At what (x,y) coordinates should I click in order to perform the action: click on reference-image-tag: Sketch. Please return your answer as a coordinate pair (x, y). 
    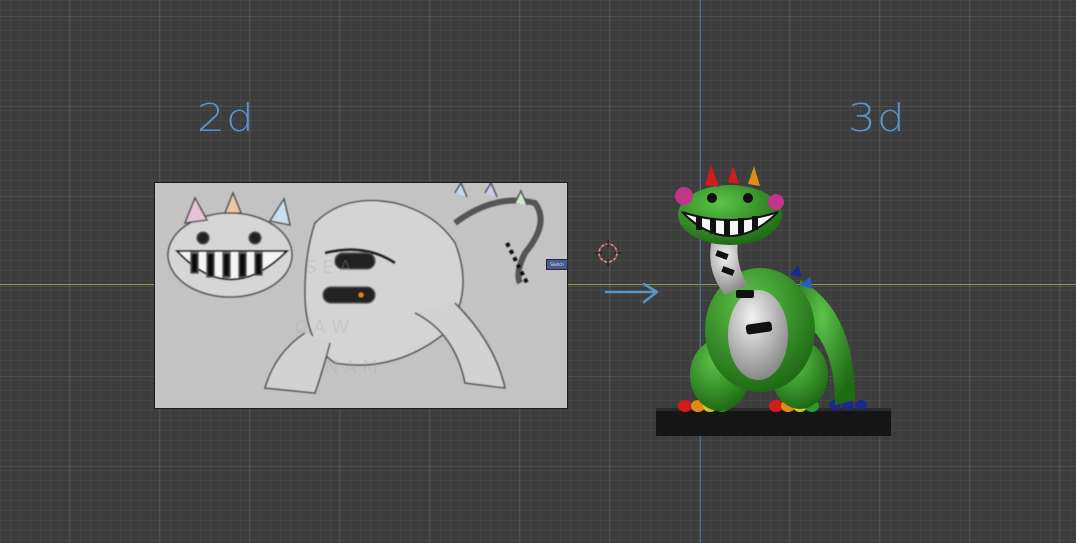
    Looking at the image, I should click on (557, 264).